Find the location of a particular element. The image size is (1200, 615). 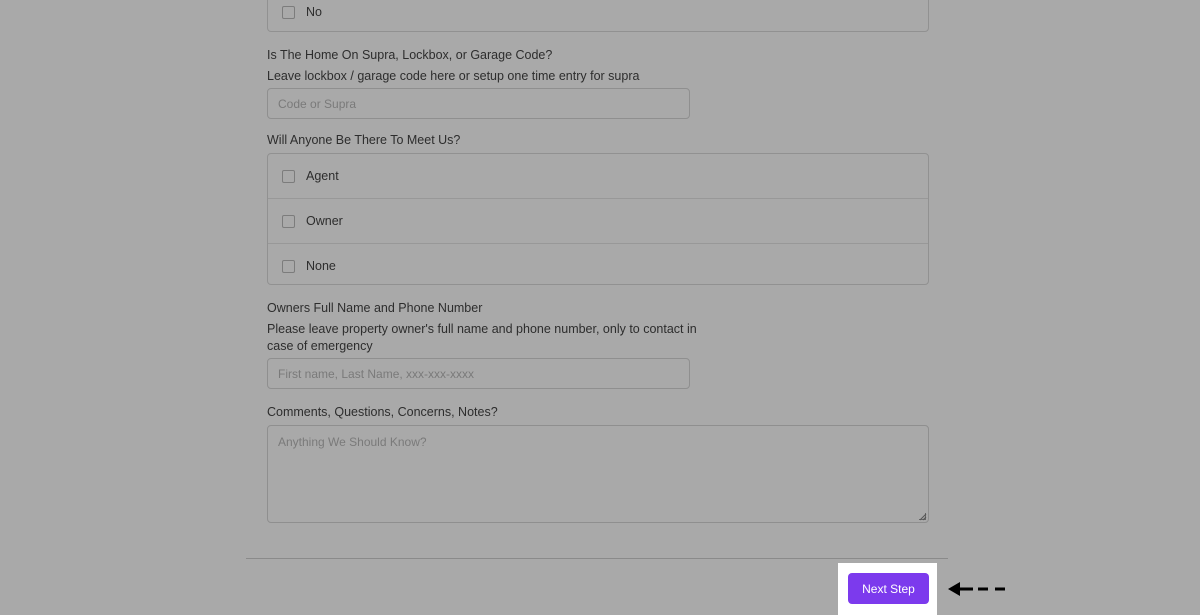

owner-contact-placeholder: First name, Last Name, xxx-xxx-xxxx is located at coordinates (376, 373).